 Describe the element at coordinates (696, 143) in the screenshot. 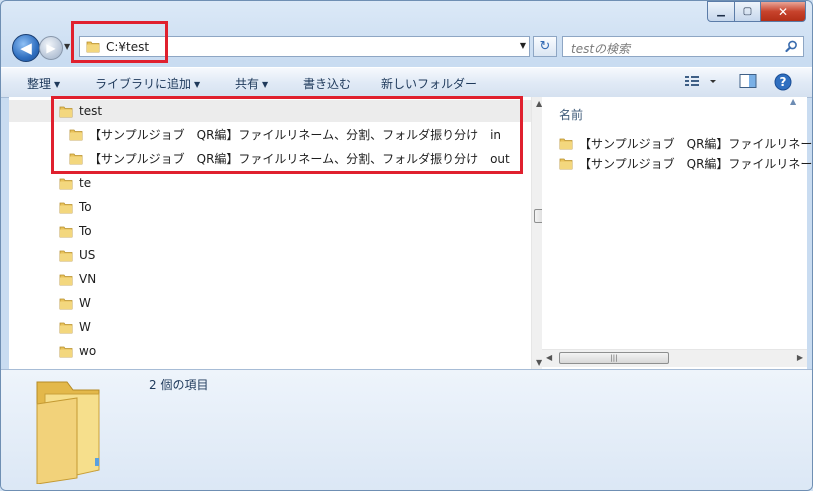

I see `file-list-item-label: 【サンプルジョブ QR編】ファイルリネーム、分割、フォルダ振り分け in` at that location.